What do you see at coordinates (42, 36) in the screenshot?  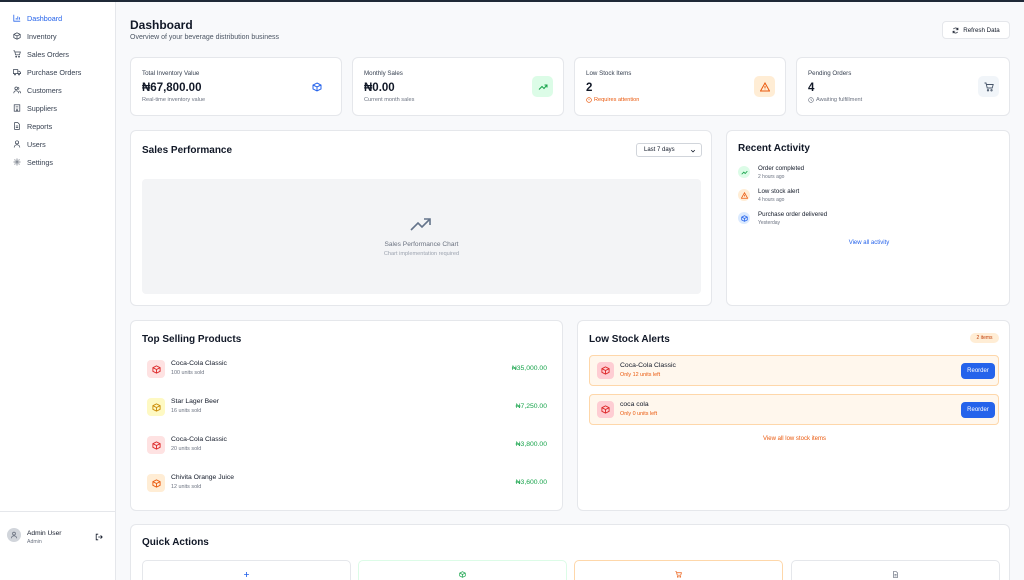 I see `sidebar-item-label: Inventory` at bounding box center [42, 36].